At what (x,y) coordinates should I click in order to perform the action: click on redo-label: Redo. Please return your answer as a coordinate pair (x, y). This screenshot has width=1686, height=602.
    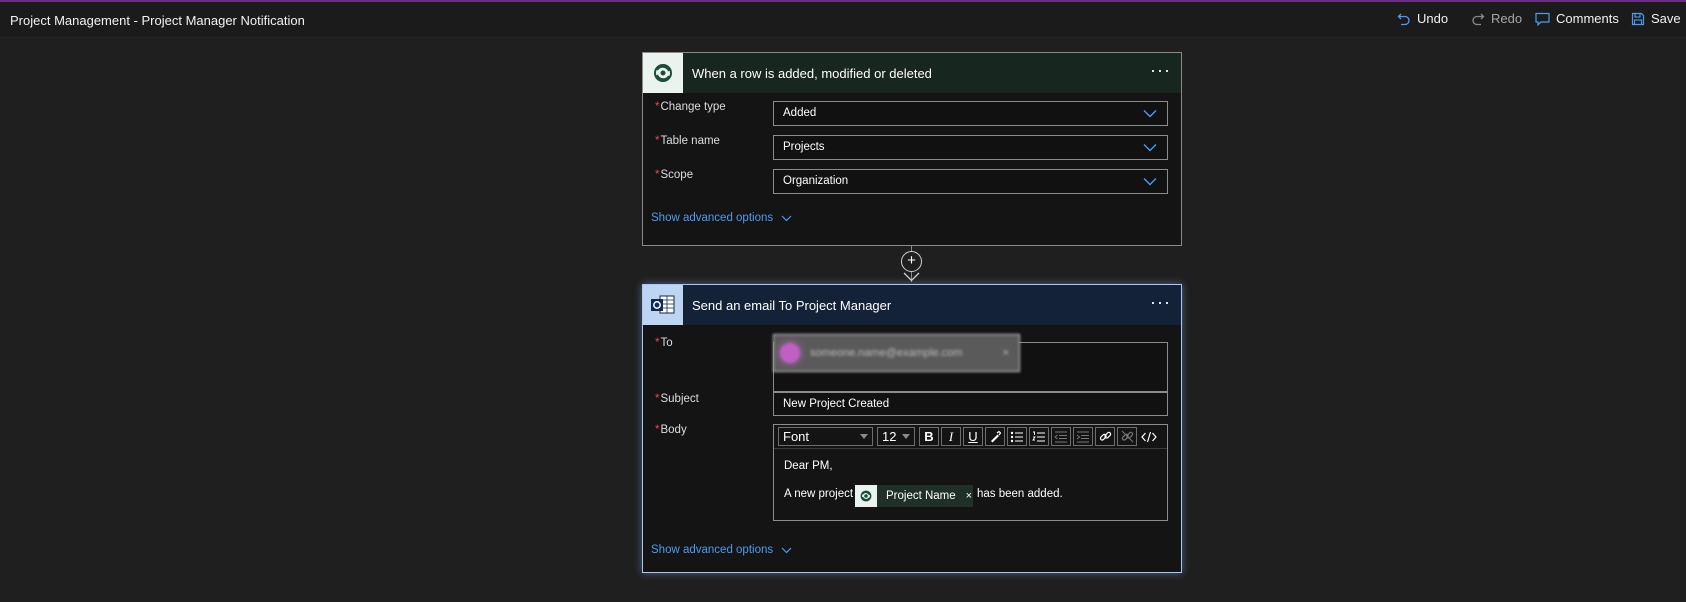
    Looking at the image, I should click on (1507, 18).